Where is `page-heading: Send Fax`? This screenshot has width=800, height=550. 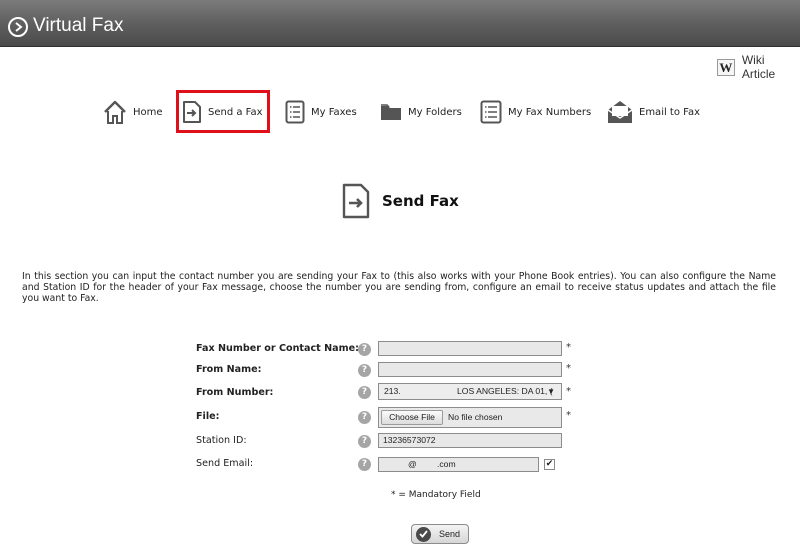 page-heading: Send Fax is located at coordinates (400, 201).